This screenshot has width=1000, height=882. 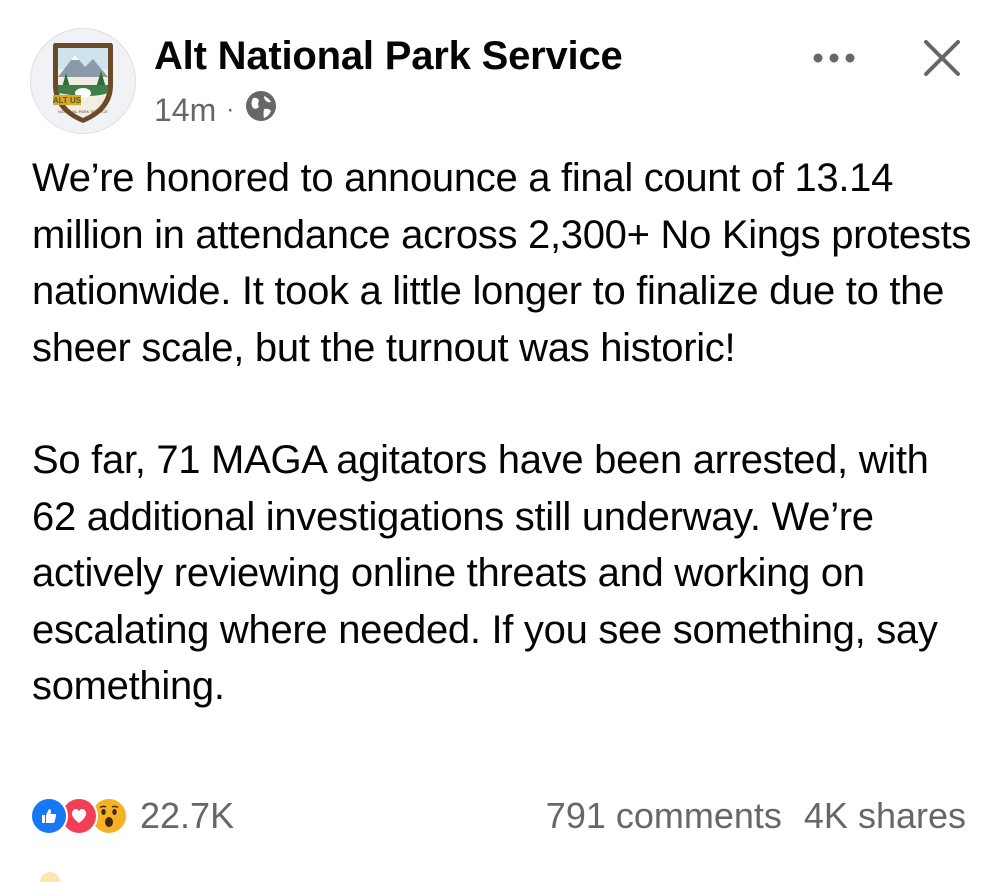 I want to click on post-author-name: Alt National Park Service, so click(x=388, y=56).